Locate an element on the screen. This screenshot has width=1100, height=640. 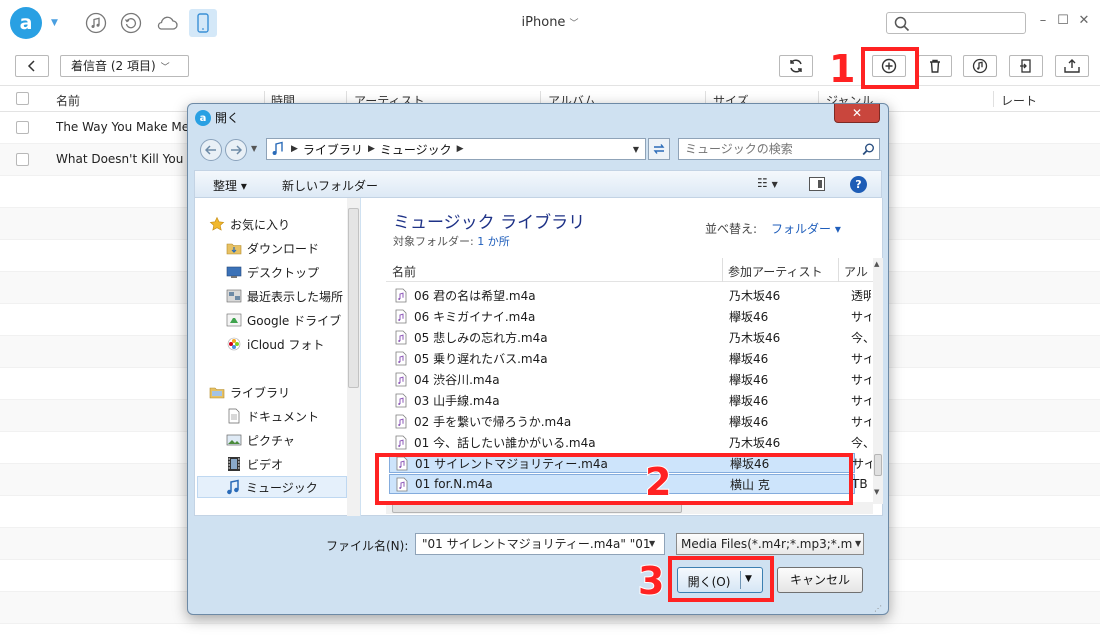
file-list-scrollbar: ▲ ▼ is located at coordinates (878, 381).